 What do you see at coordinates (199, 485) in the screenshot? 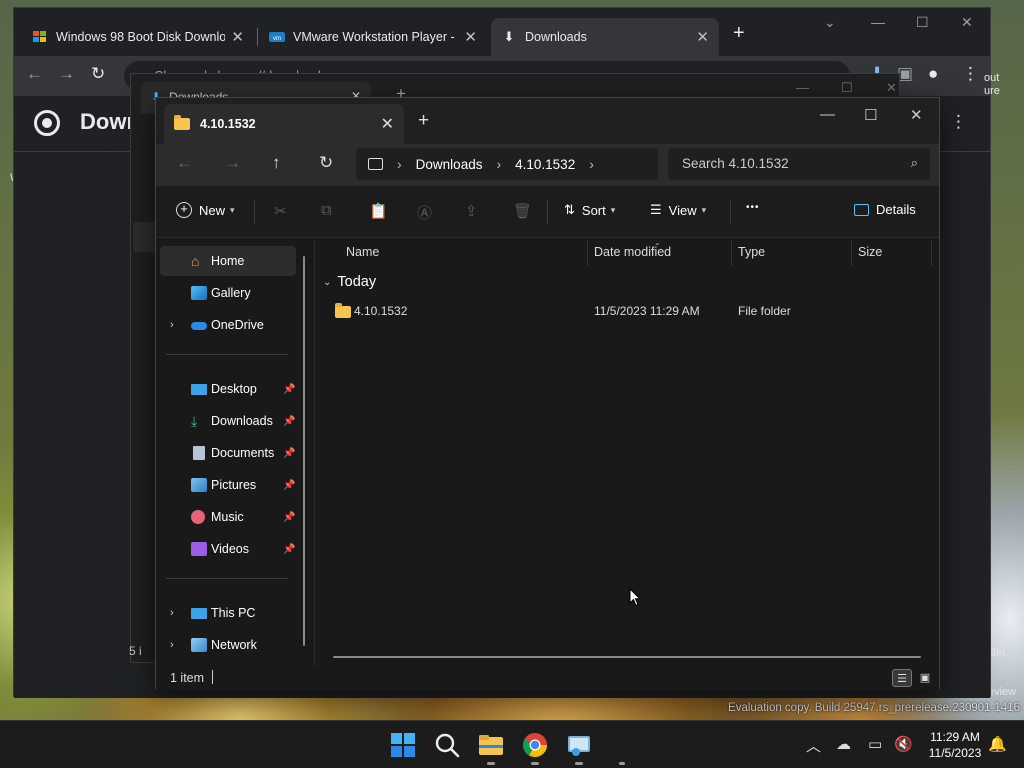
I see `pictures-icon` at bounding box center [199, 485].